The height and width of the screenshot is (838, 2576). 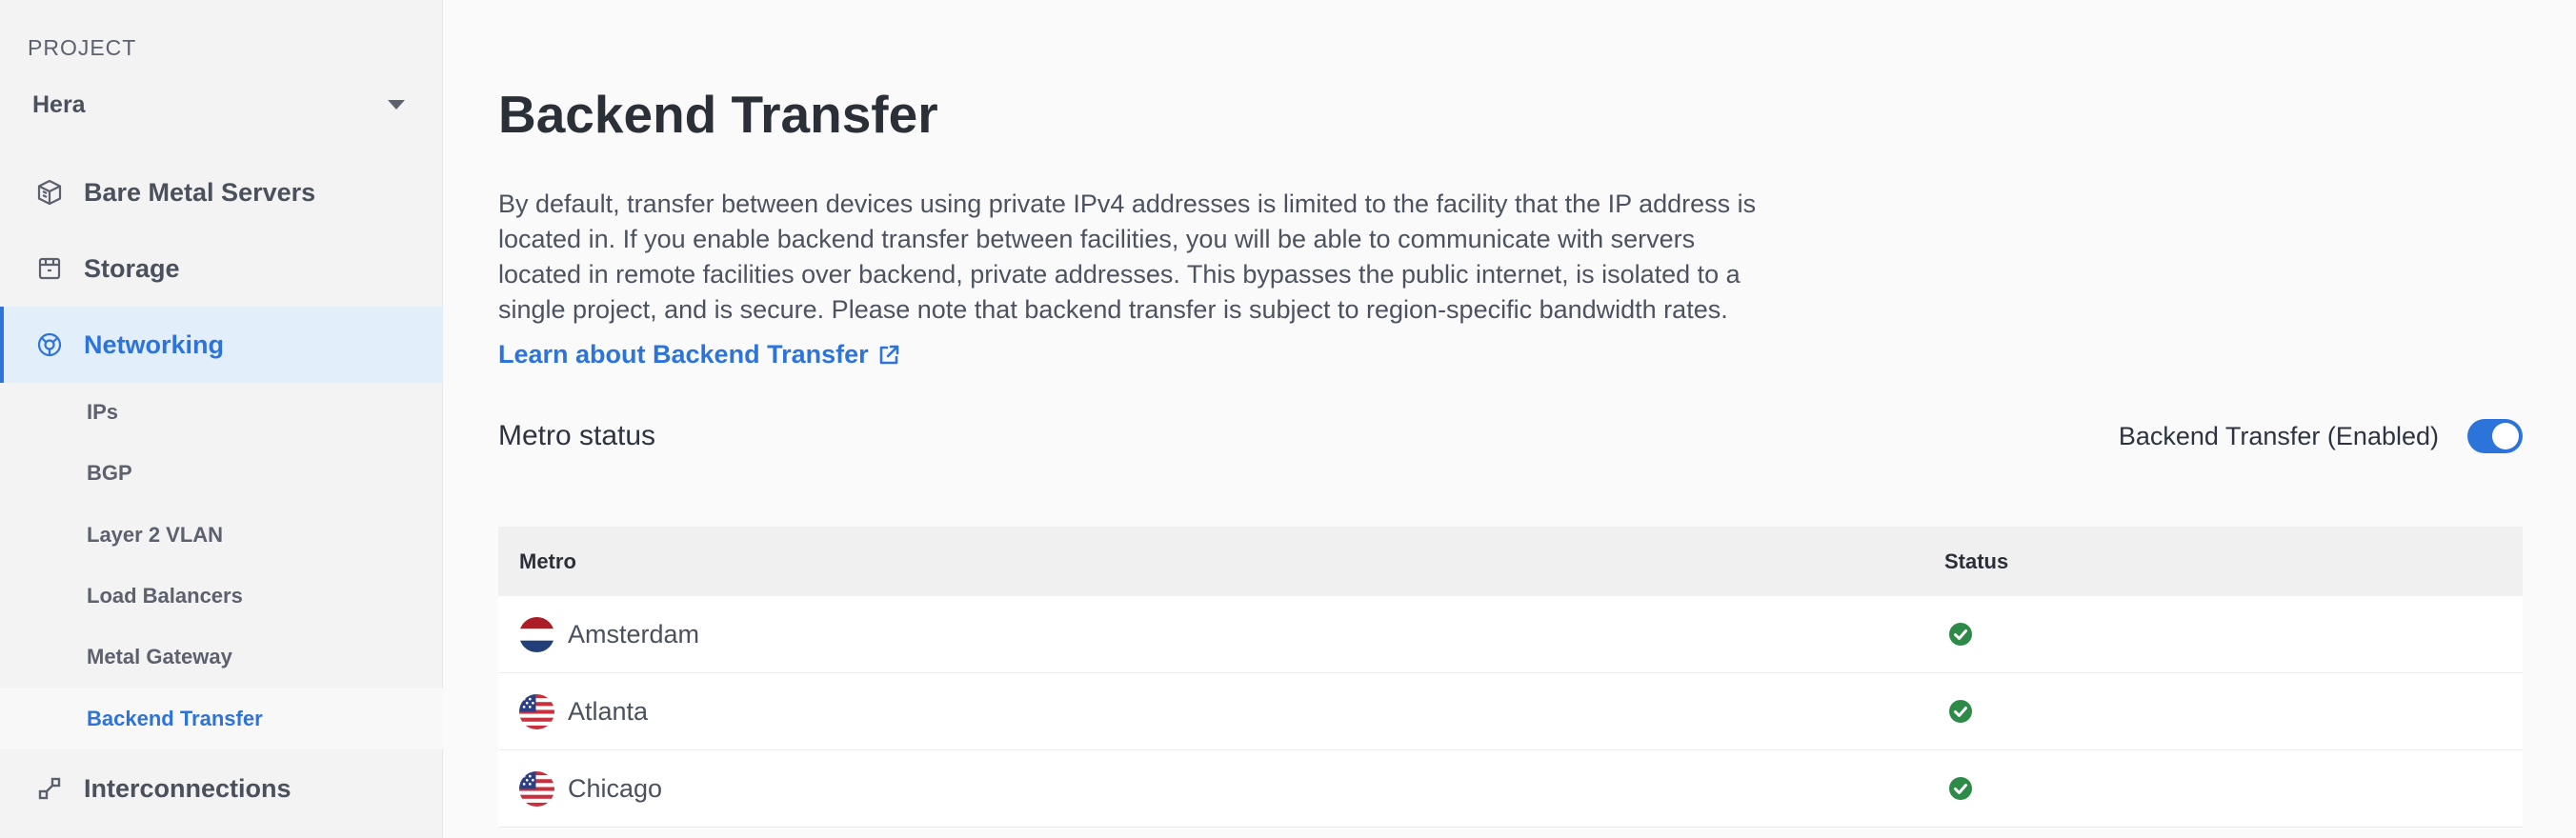 What do you see at coordinates (49, 345) in the screenshot?
I see `networking-icon` at bounding box center [49, 345].